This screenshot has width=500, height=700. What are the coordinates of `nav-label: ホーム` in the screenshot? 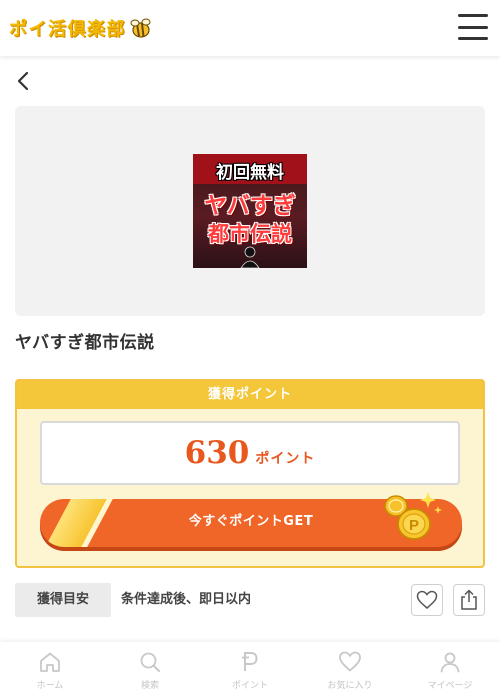 It's located at (50, 686).